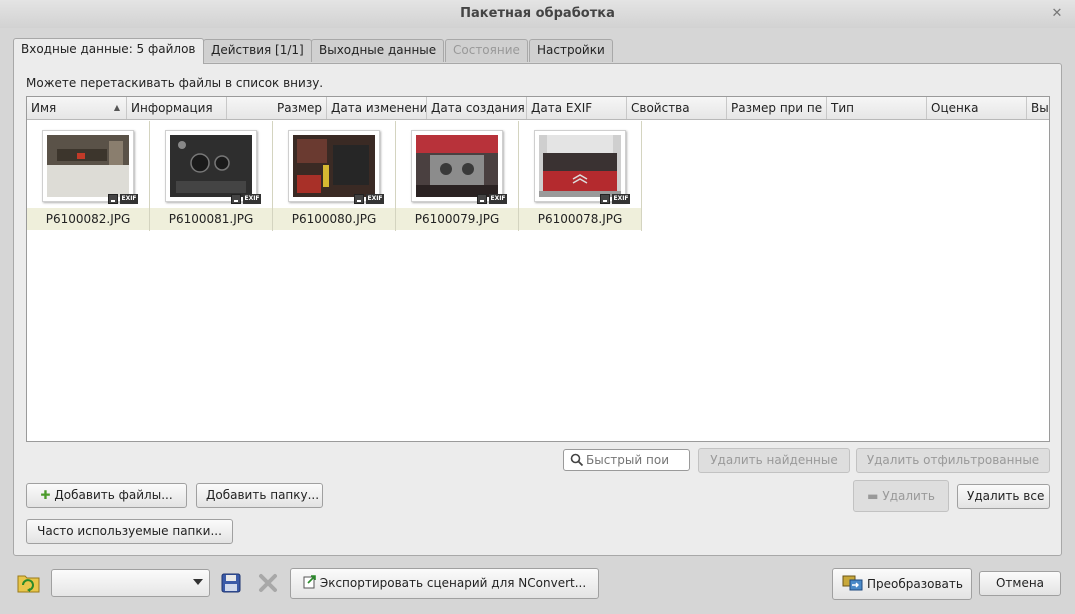 This screenshot has width=1075, height=614. What do you see at coordinates (309, 582) in the screenshot?
I see `export-script-icon` at bounding box center [309, 582].